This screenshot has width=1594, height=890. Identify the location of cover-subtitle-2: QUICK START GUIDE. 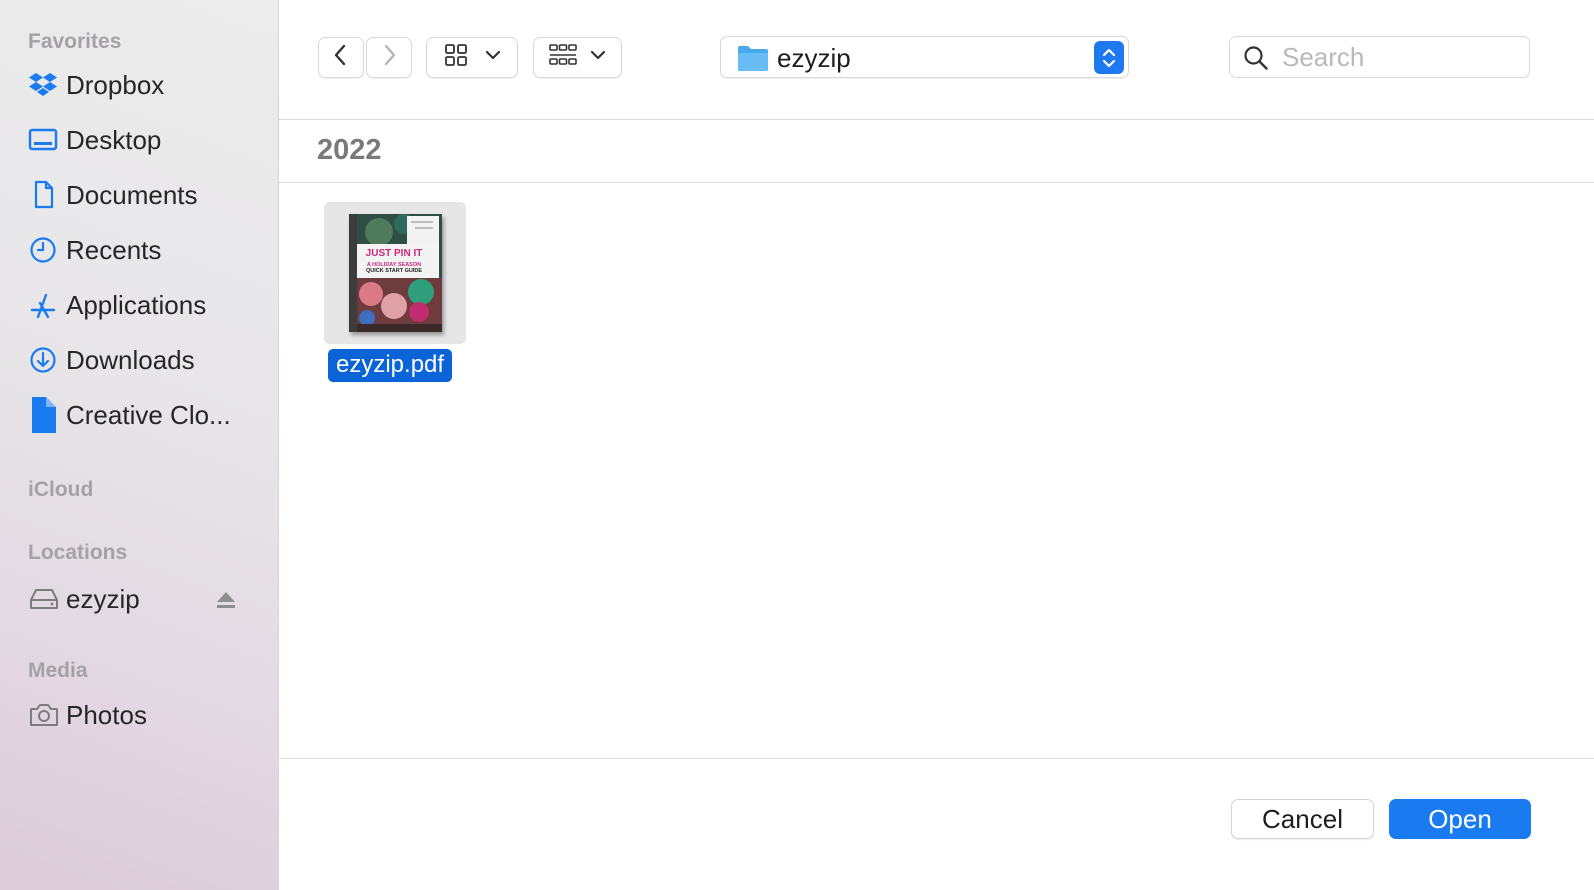
(393, 271).